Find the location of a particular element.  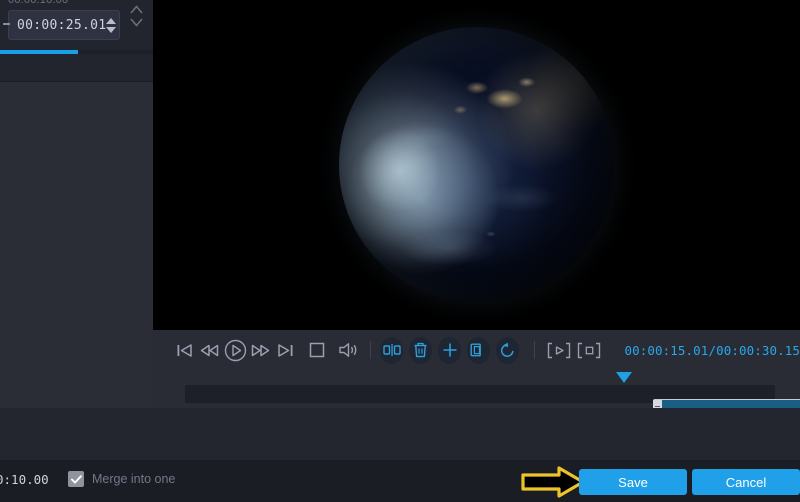

left-time-panel: 00:00:10.00 00:00:25.01 is located at coordinates (76, 41).